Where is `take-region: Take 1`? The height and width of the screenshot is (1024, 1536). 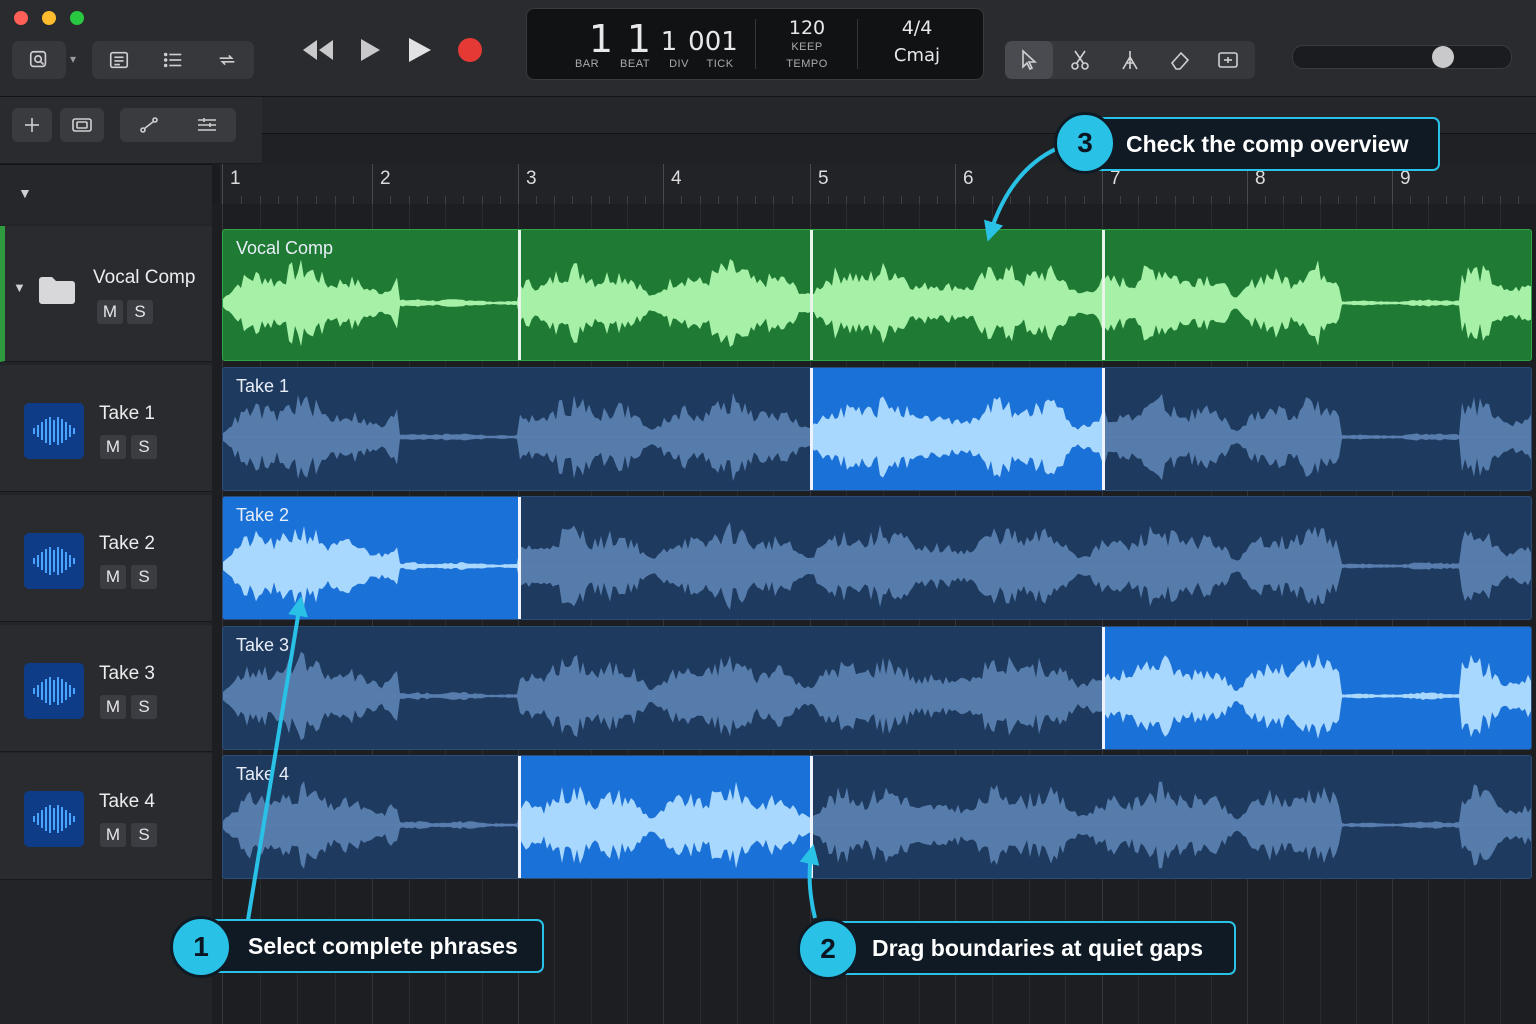
take-region: Take 1 is located at coordinates (877, 429).